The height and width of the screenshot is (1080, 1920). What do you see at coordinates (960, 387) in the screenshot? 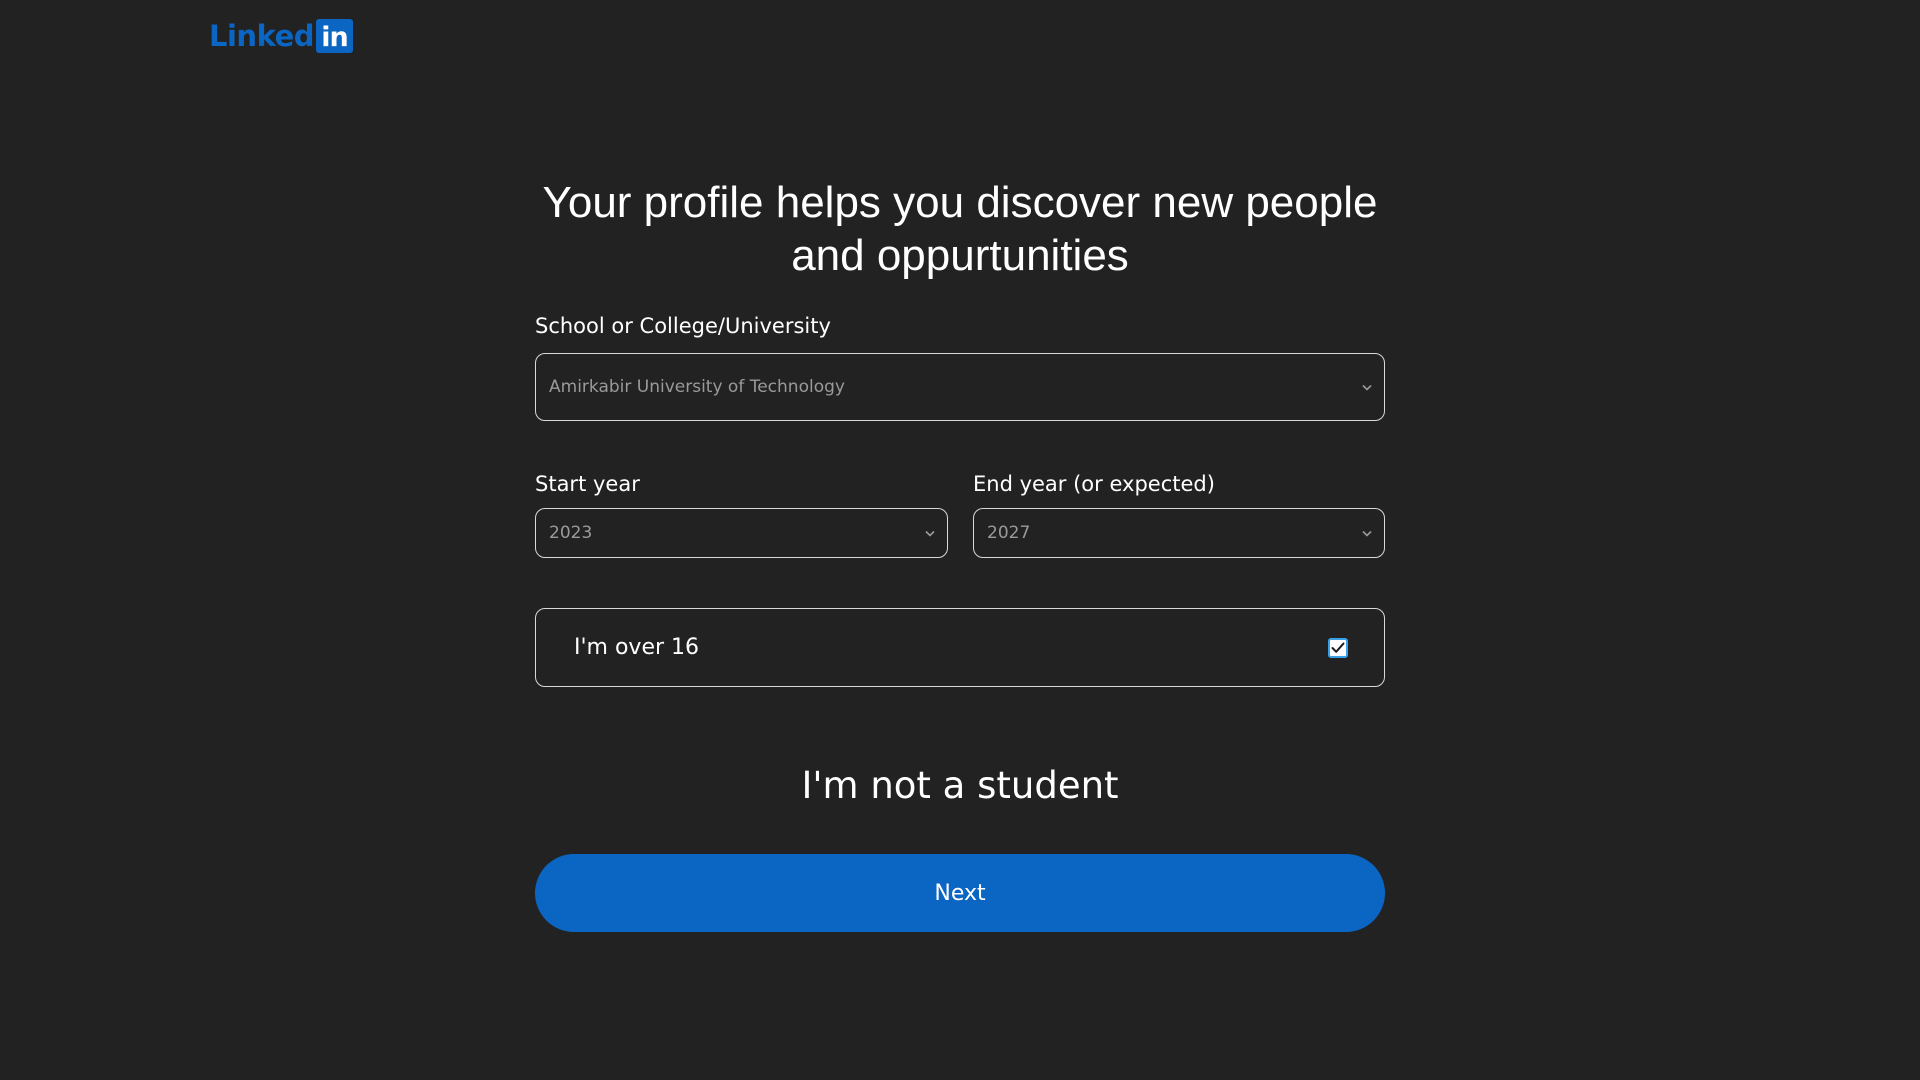
I see `school-select: Amirkabir University of Technology` at bounding box center [960, 387].